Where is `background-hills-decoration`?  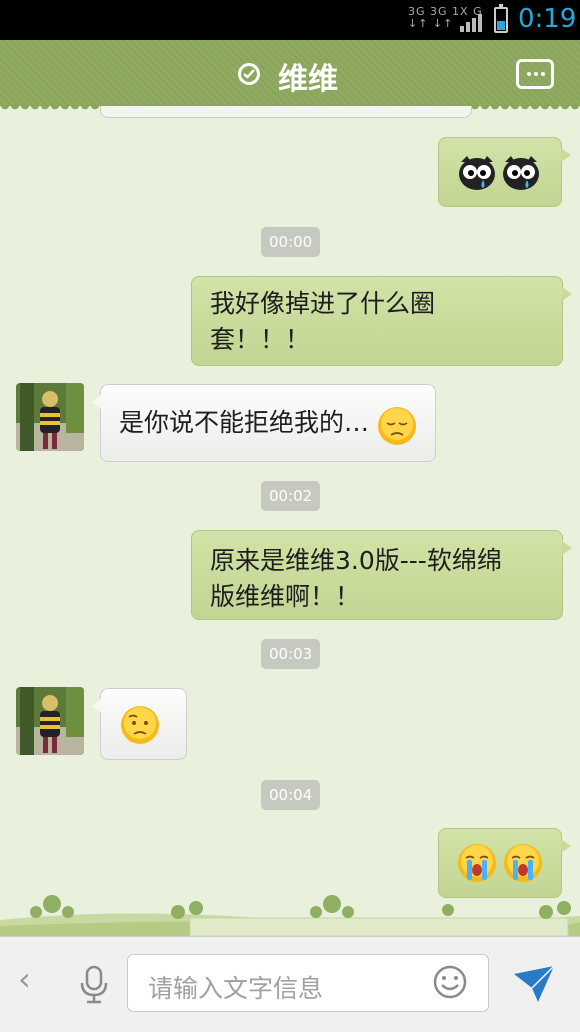
background-hills-decoration is located at coordinates (290, 915).